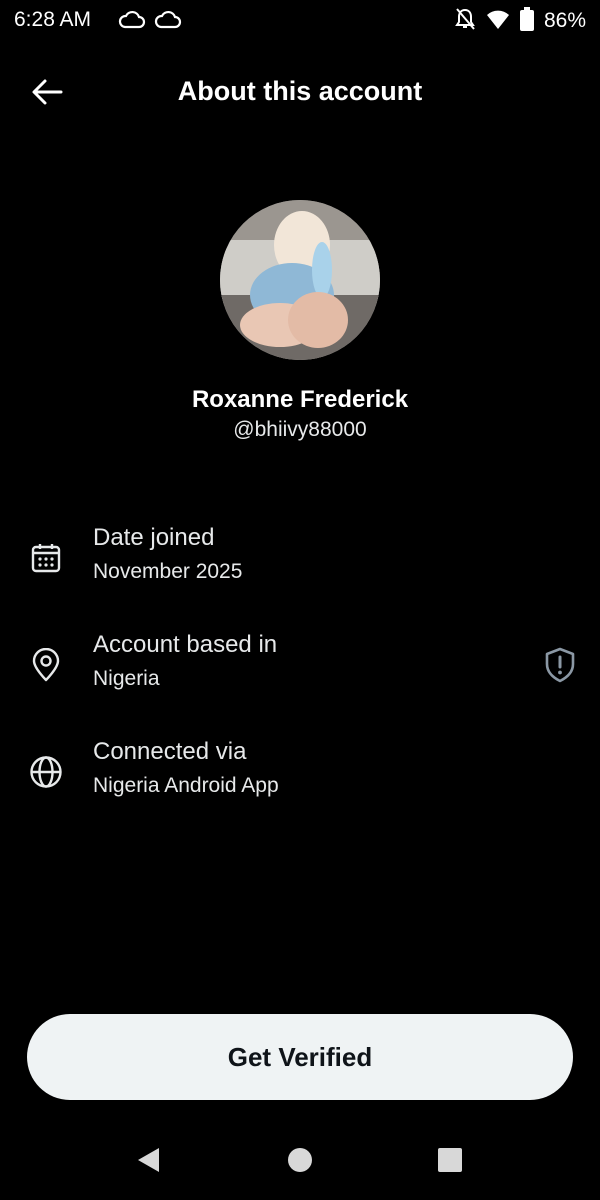 This screenshot has width=600, height=1200. Describe the element at coordinates (154, 537) in the screenshot. I see `info-title: Date joined` at that location.